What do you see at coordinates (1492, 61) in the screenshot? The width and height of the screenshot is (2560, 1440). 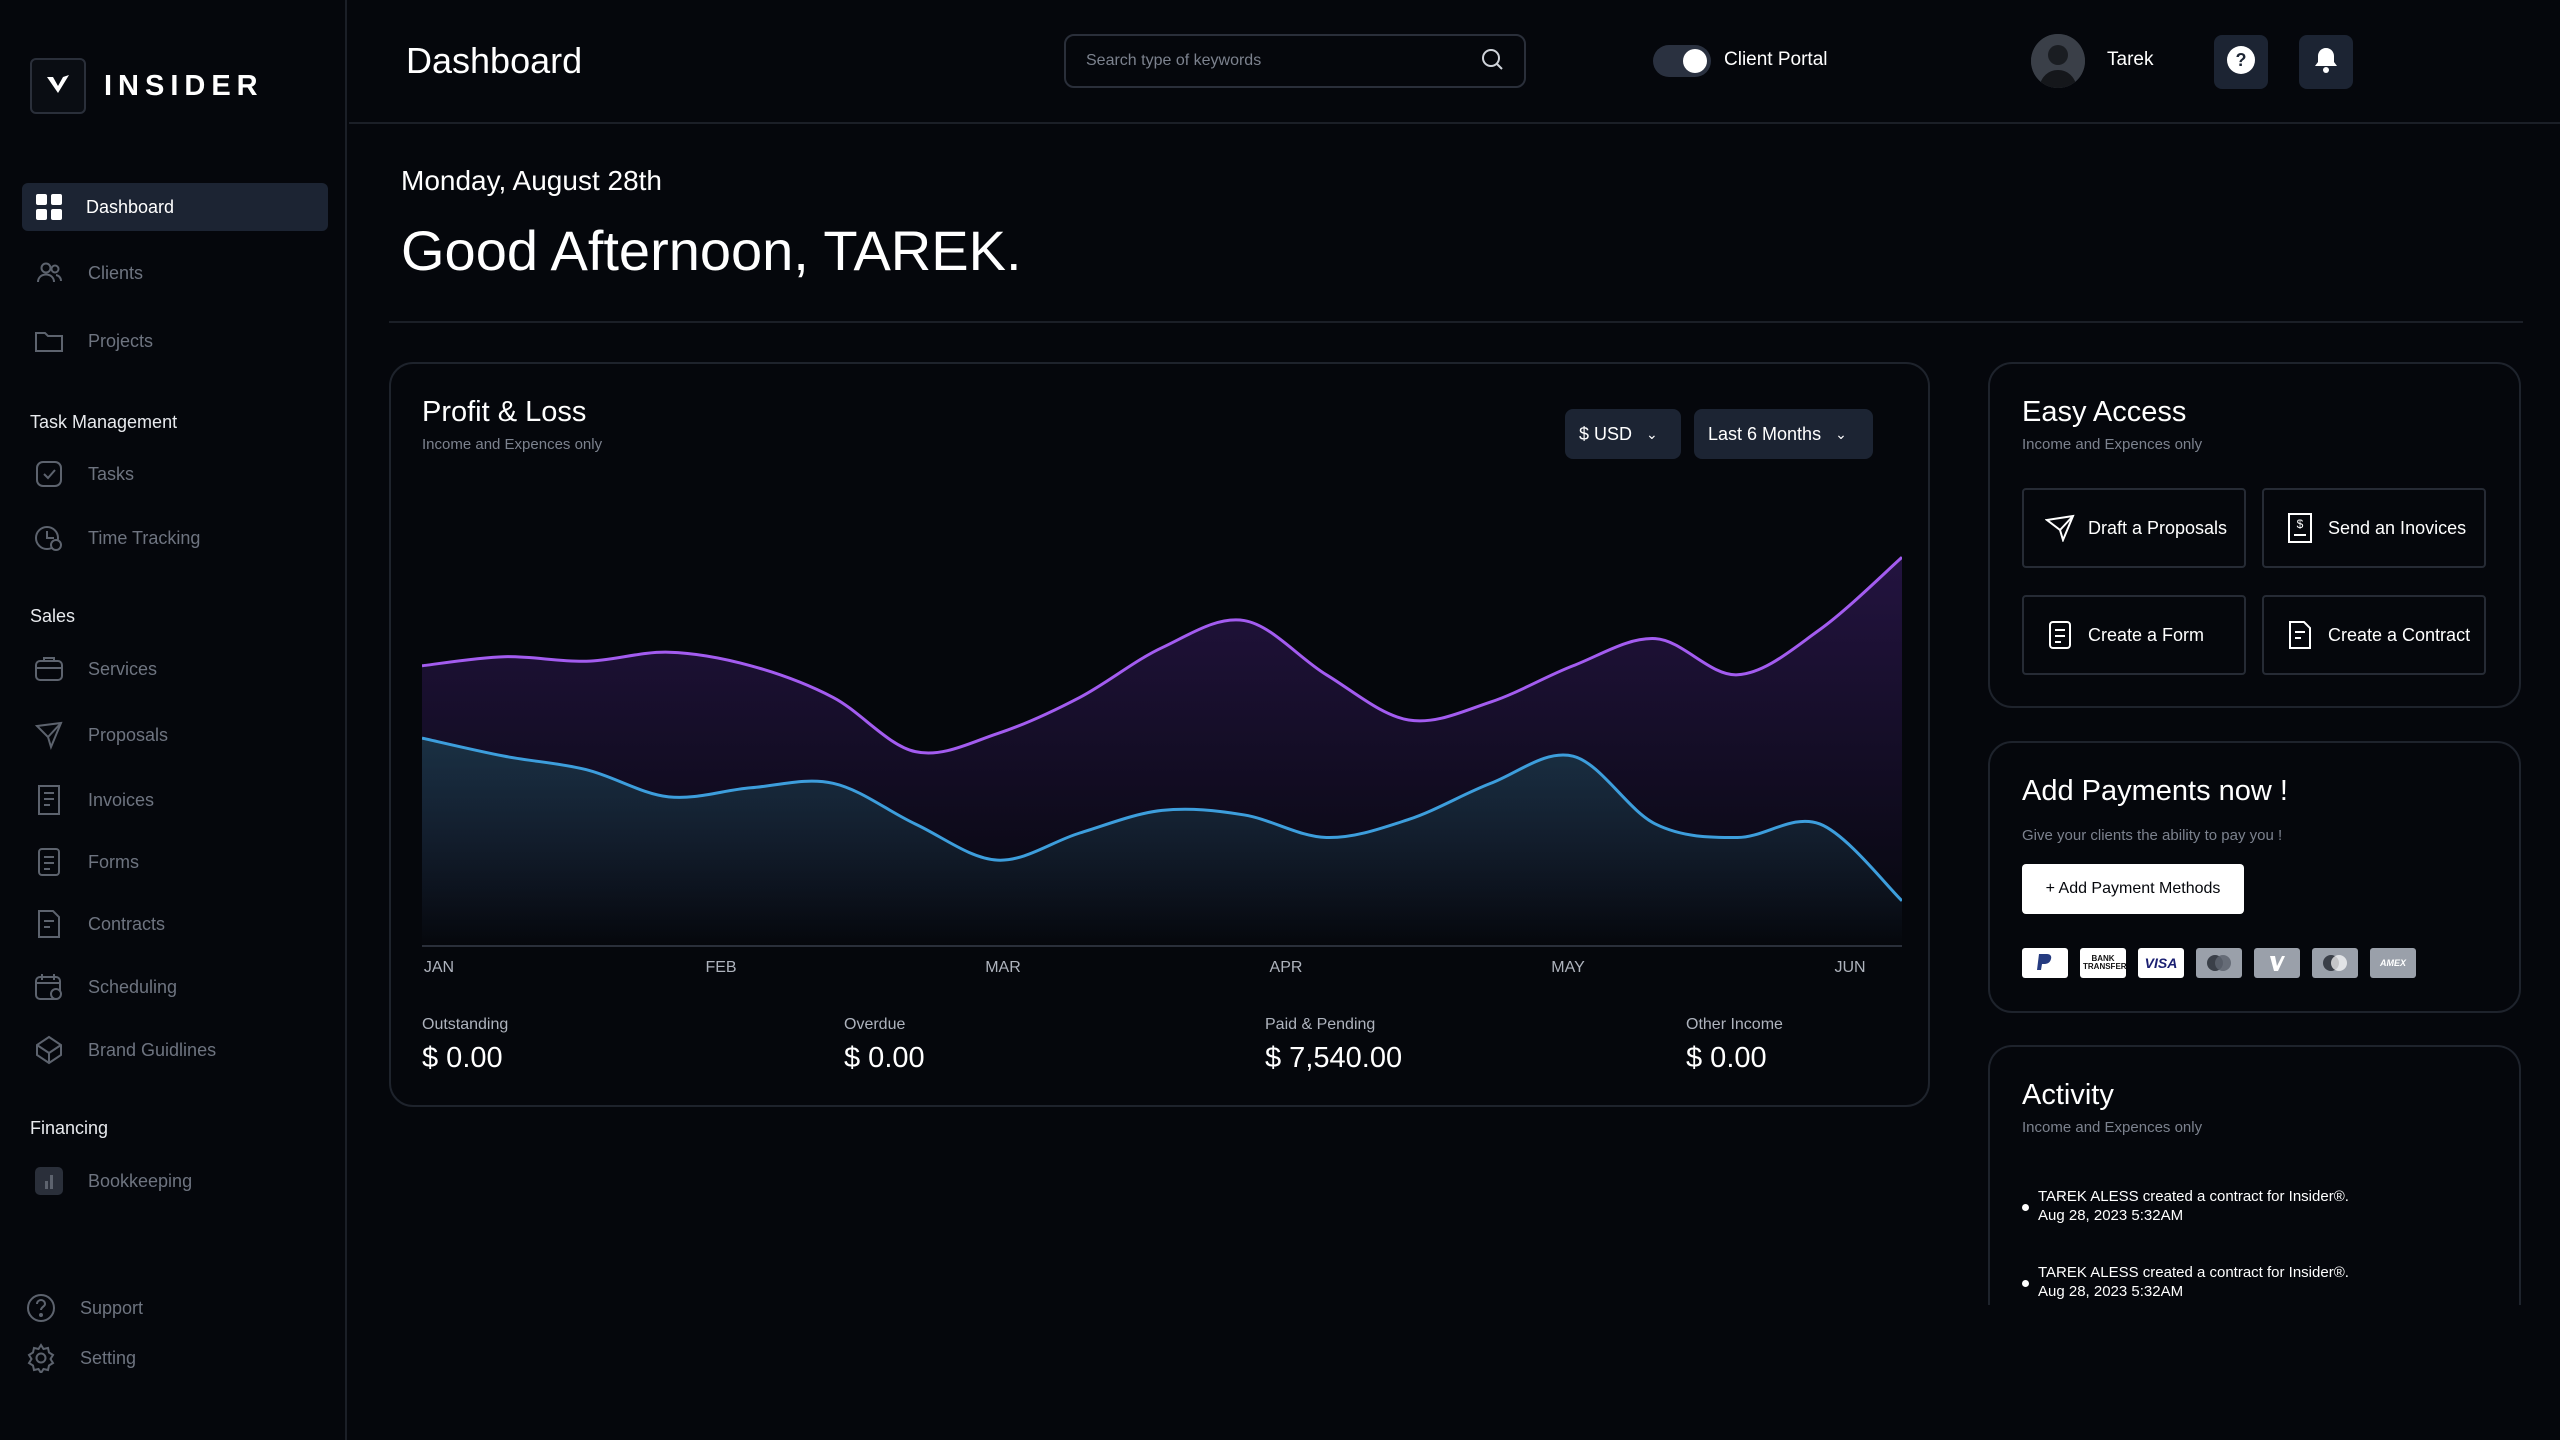 I see `search-icon` at bounding box center [1492, 61].